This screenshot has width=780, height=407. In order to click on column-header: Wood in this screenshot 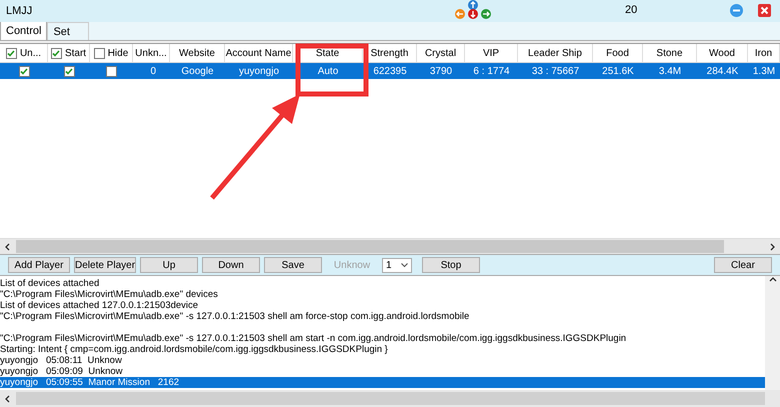, I will do `click(722, 53)`.